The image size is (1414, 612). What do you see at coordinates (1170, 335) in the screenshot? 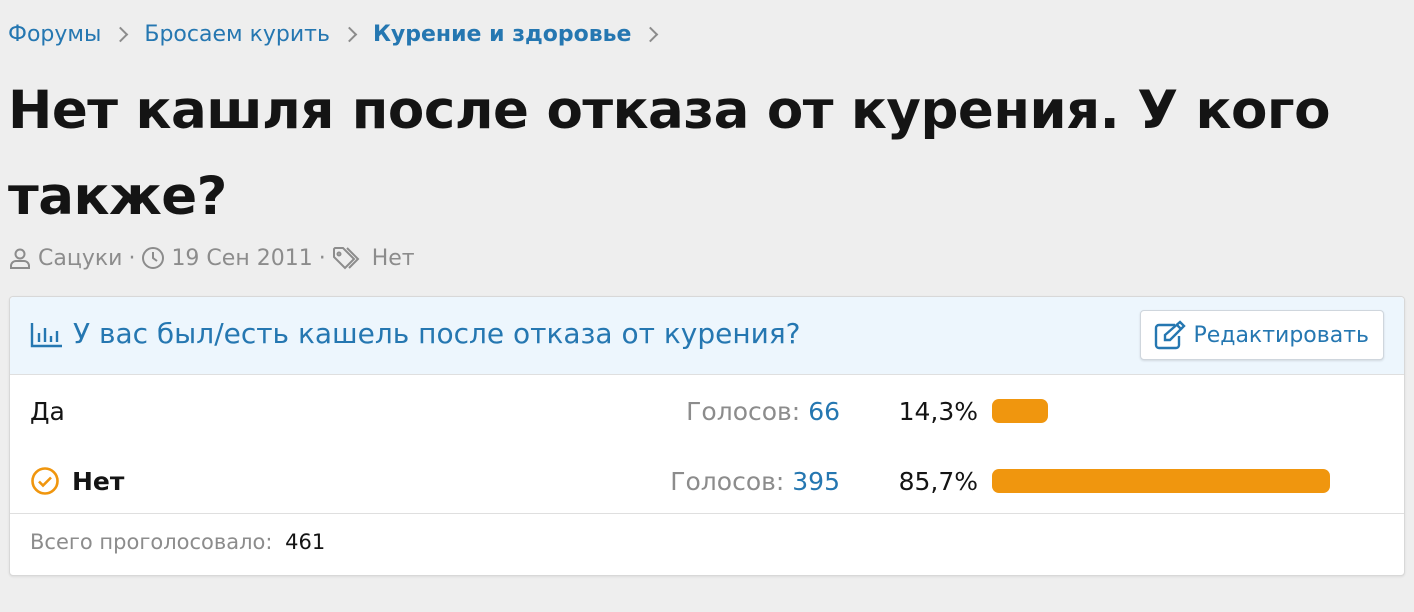
I see `edit-icon` at bounding box center [1170, 335].